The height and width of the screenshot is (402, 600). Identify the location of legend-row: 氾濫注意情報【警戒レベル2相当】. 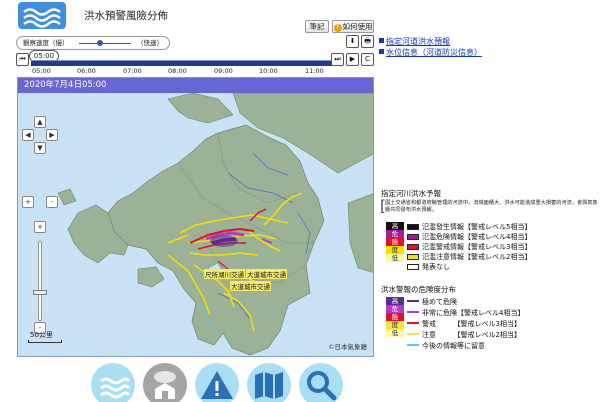
(469, 257).